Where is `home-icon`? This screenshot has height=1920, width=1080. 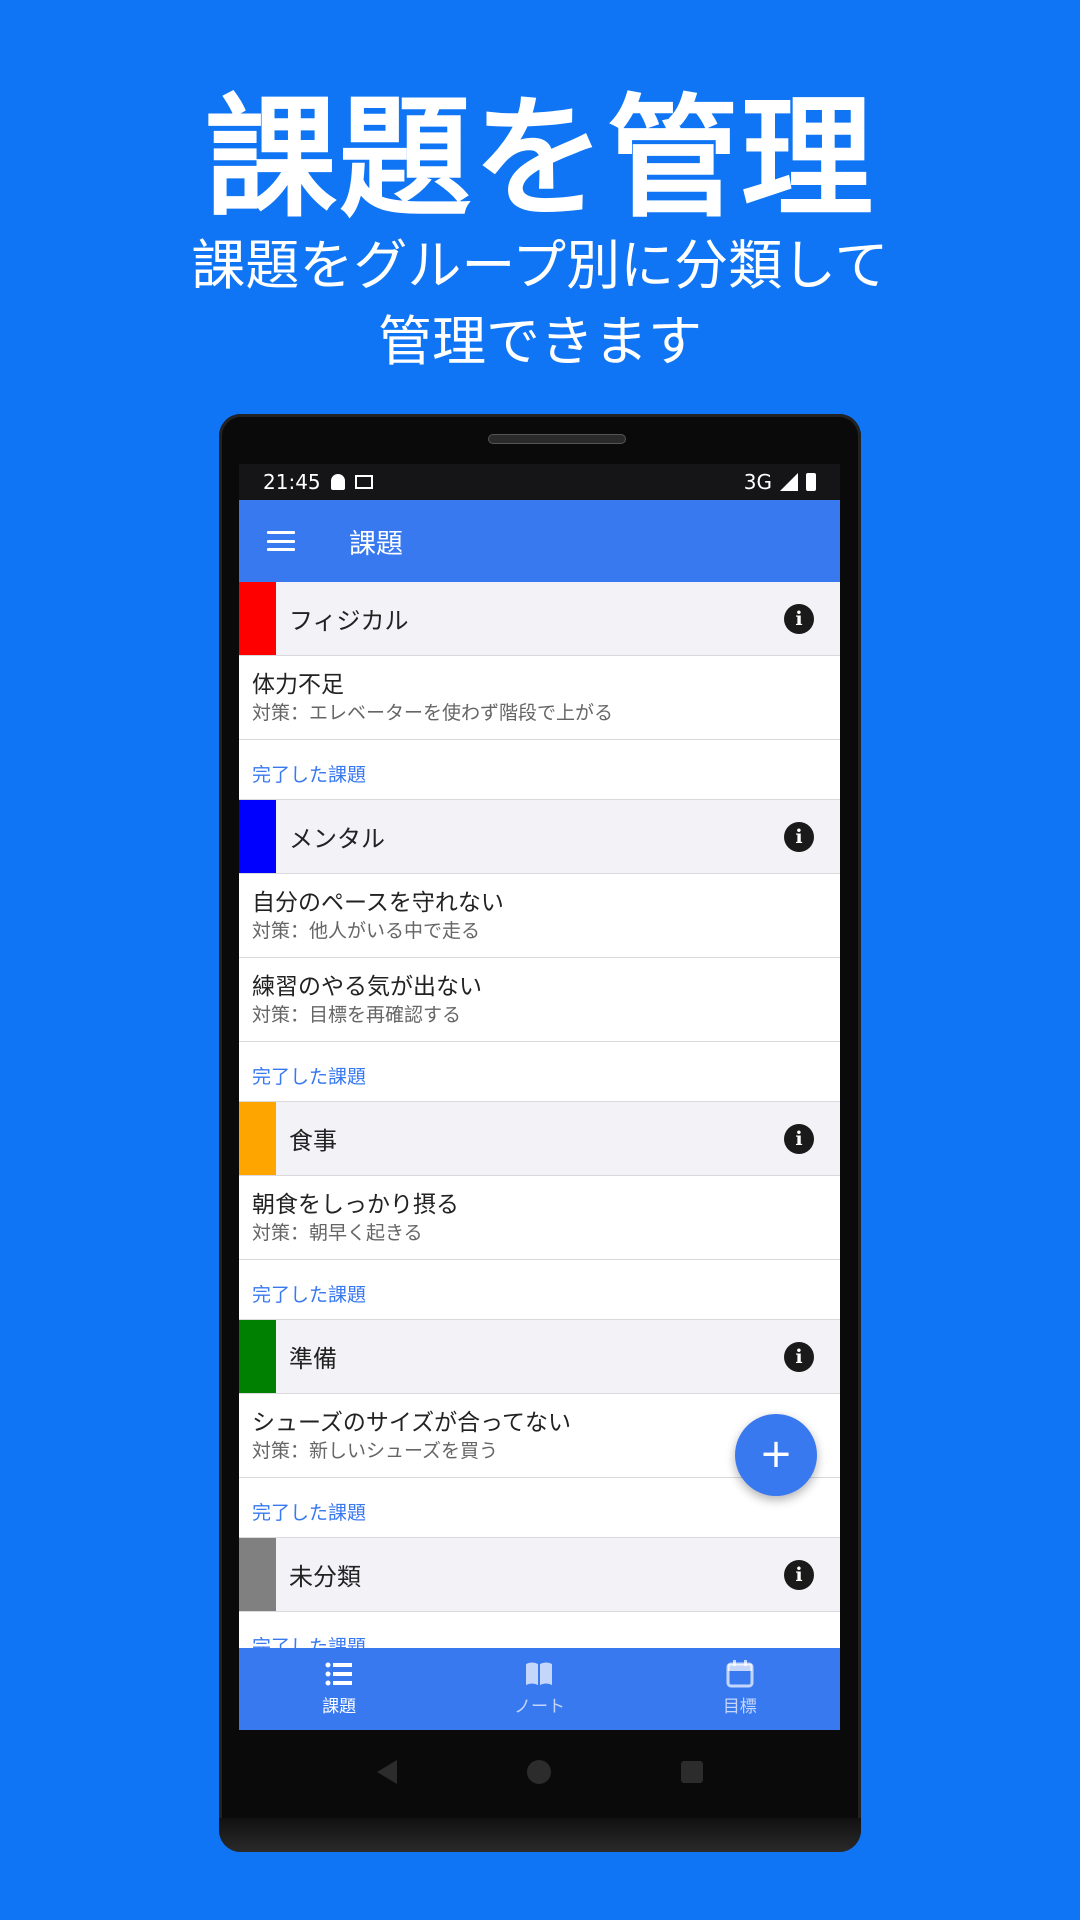
home-icon is located at coordinates (538, 1772).